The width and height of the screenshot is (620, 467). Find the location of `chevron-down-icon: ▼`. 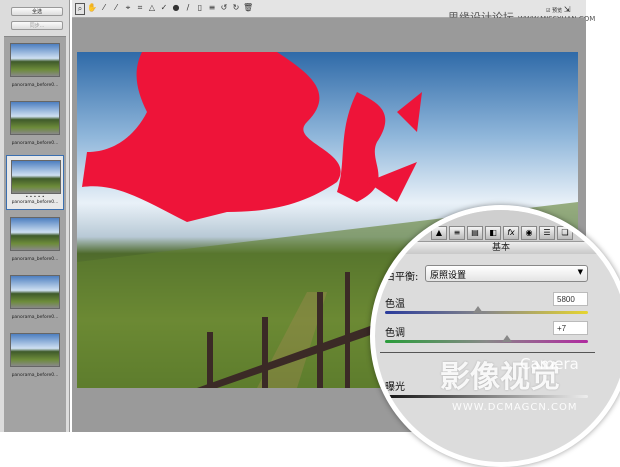

chevron-down-icon: ▼ is located at coordinates (580, 272).